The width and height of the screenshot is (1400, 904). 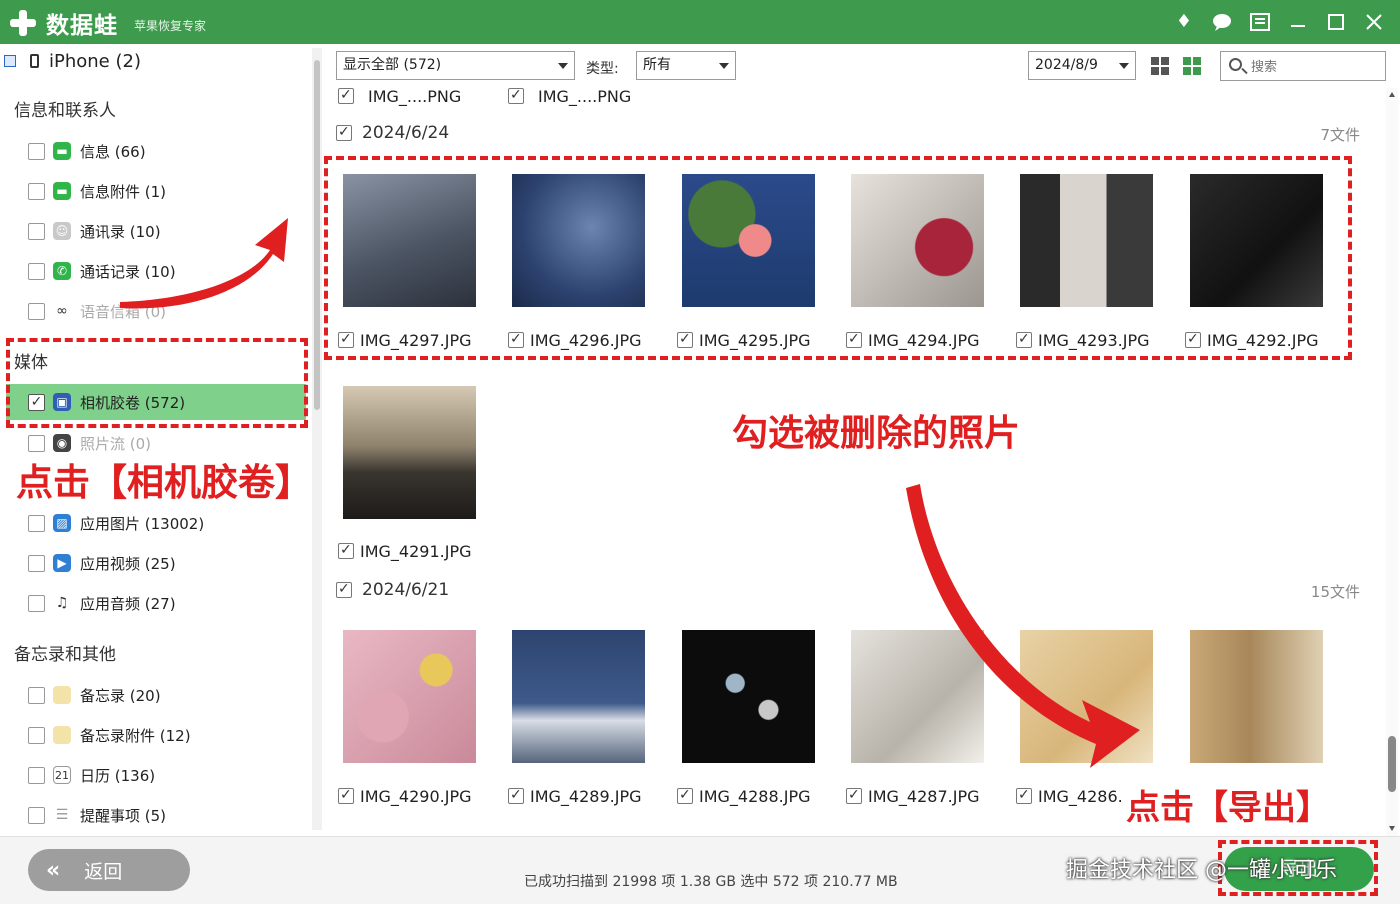 What do you see at coordinates (168, 191) in the screenshot?
I see `sidebar-item-message-attachments: ▬ 信息附件 (1)` at bounding box center [168, 191].